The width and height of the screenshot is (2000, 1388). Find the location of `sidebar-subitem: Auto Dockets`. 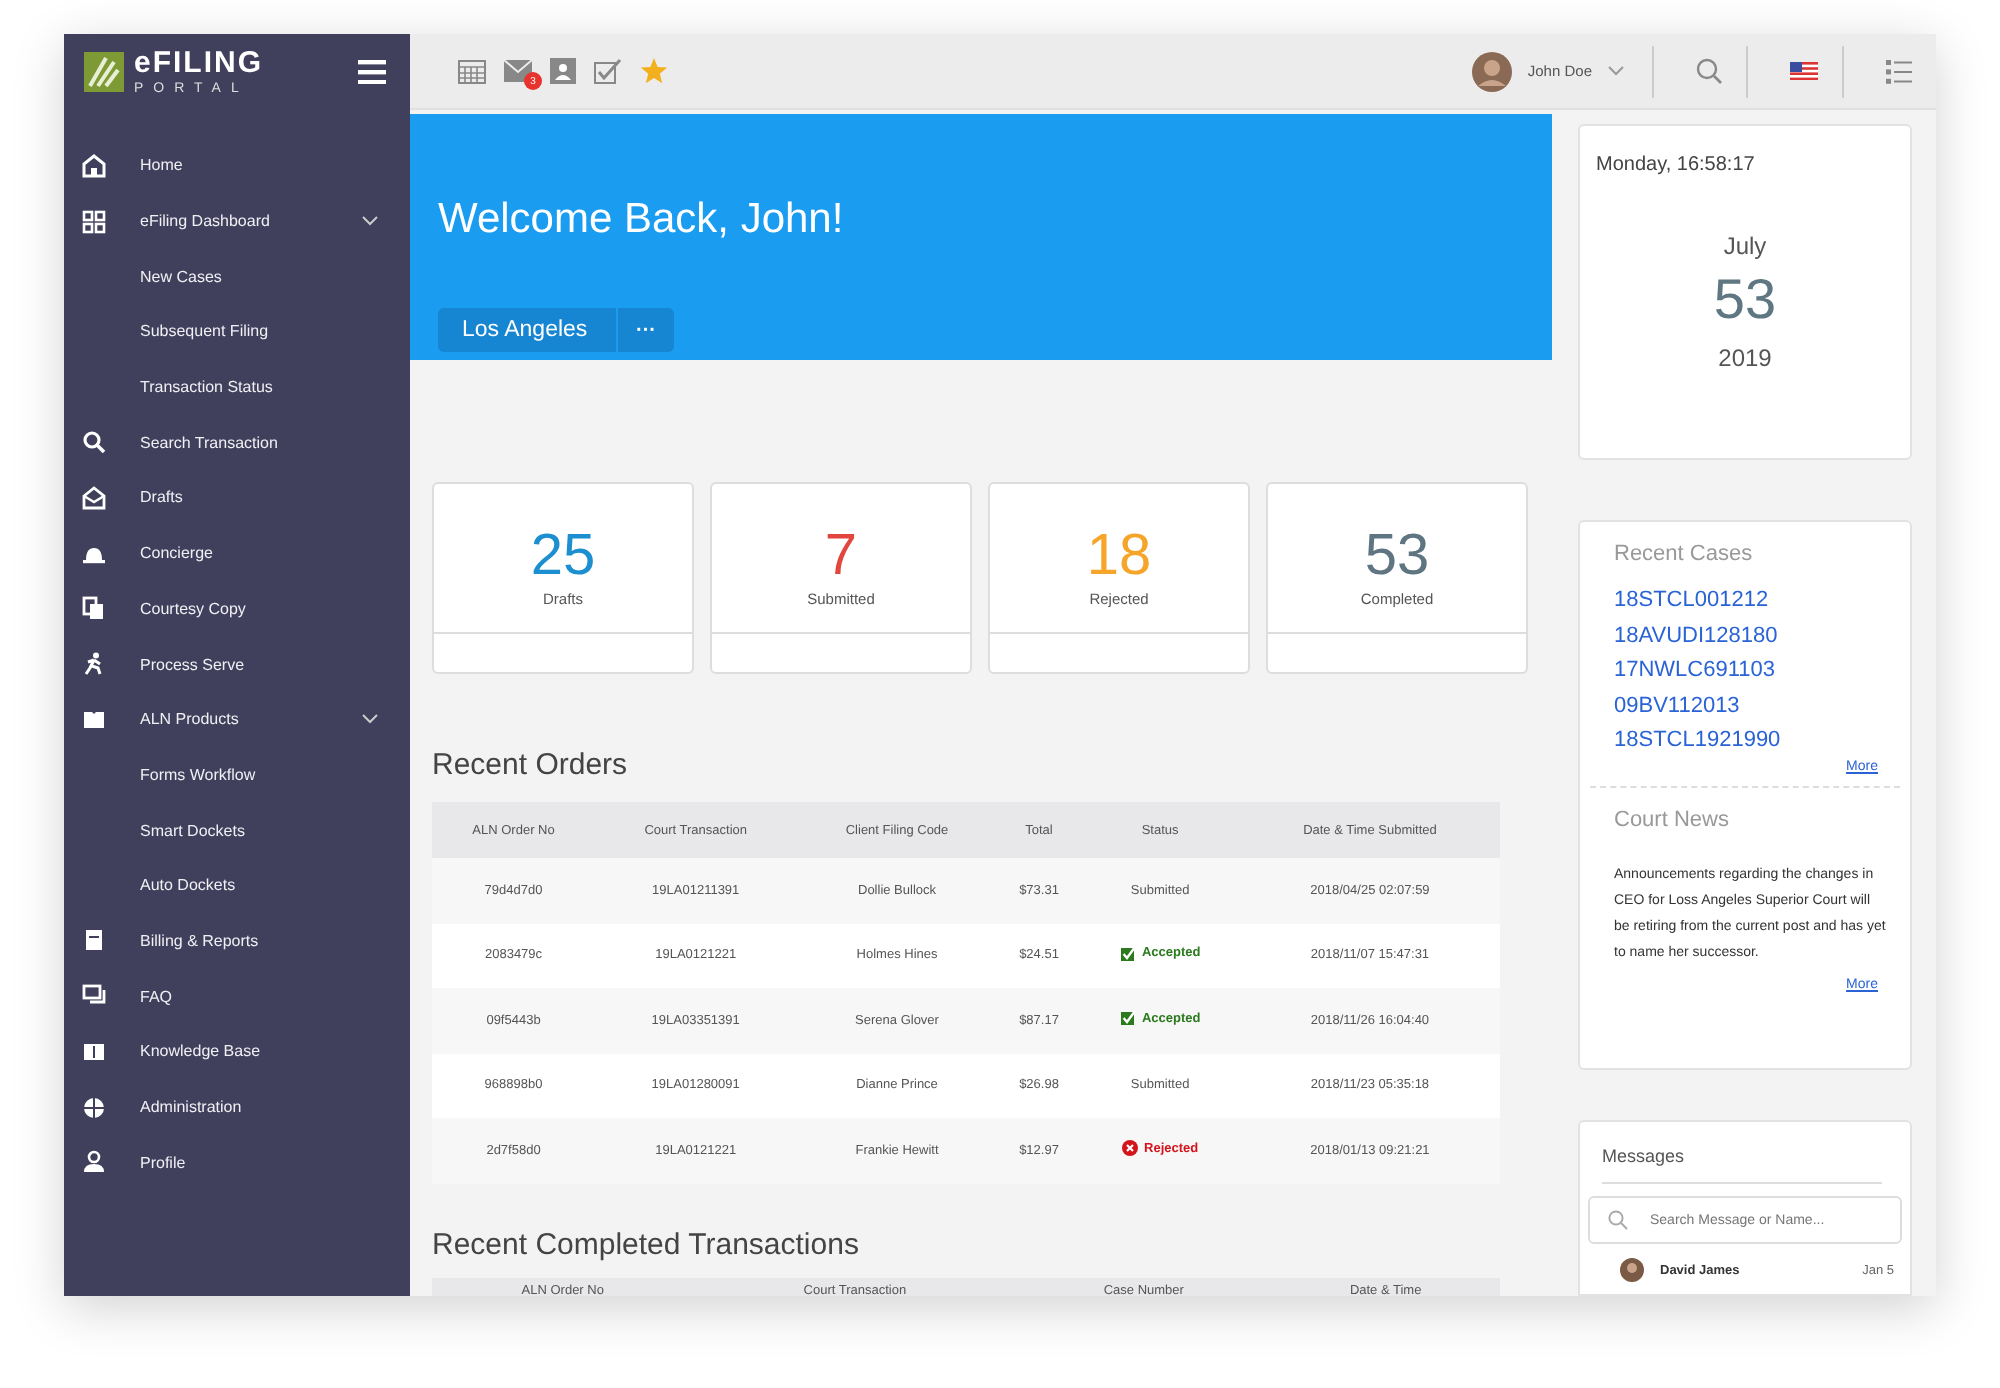

sidebar-subitem: Auto Dockets is located at coordinates (188, 885).